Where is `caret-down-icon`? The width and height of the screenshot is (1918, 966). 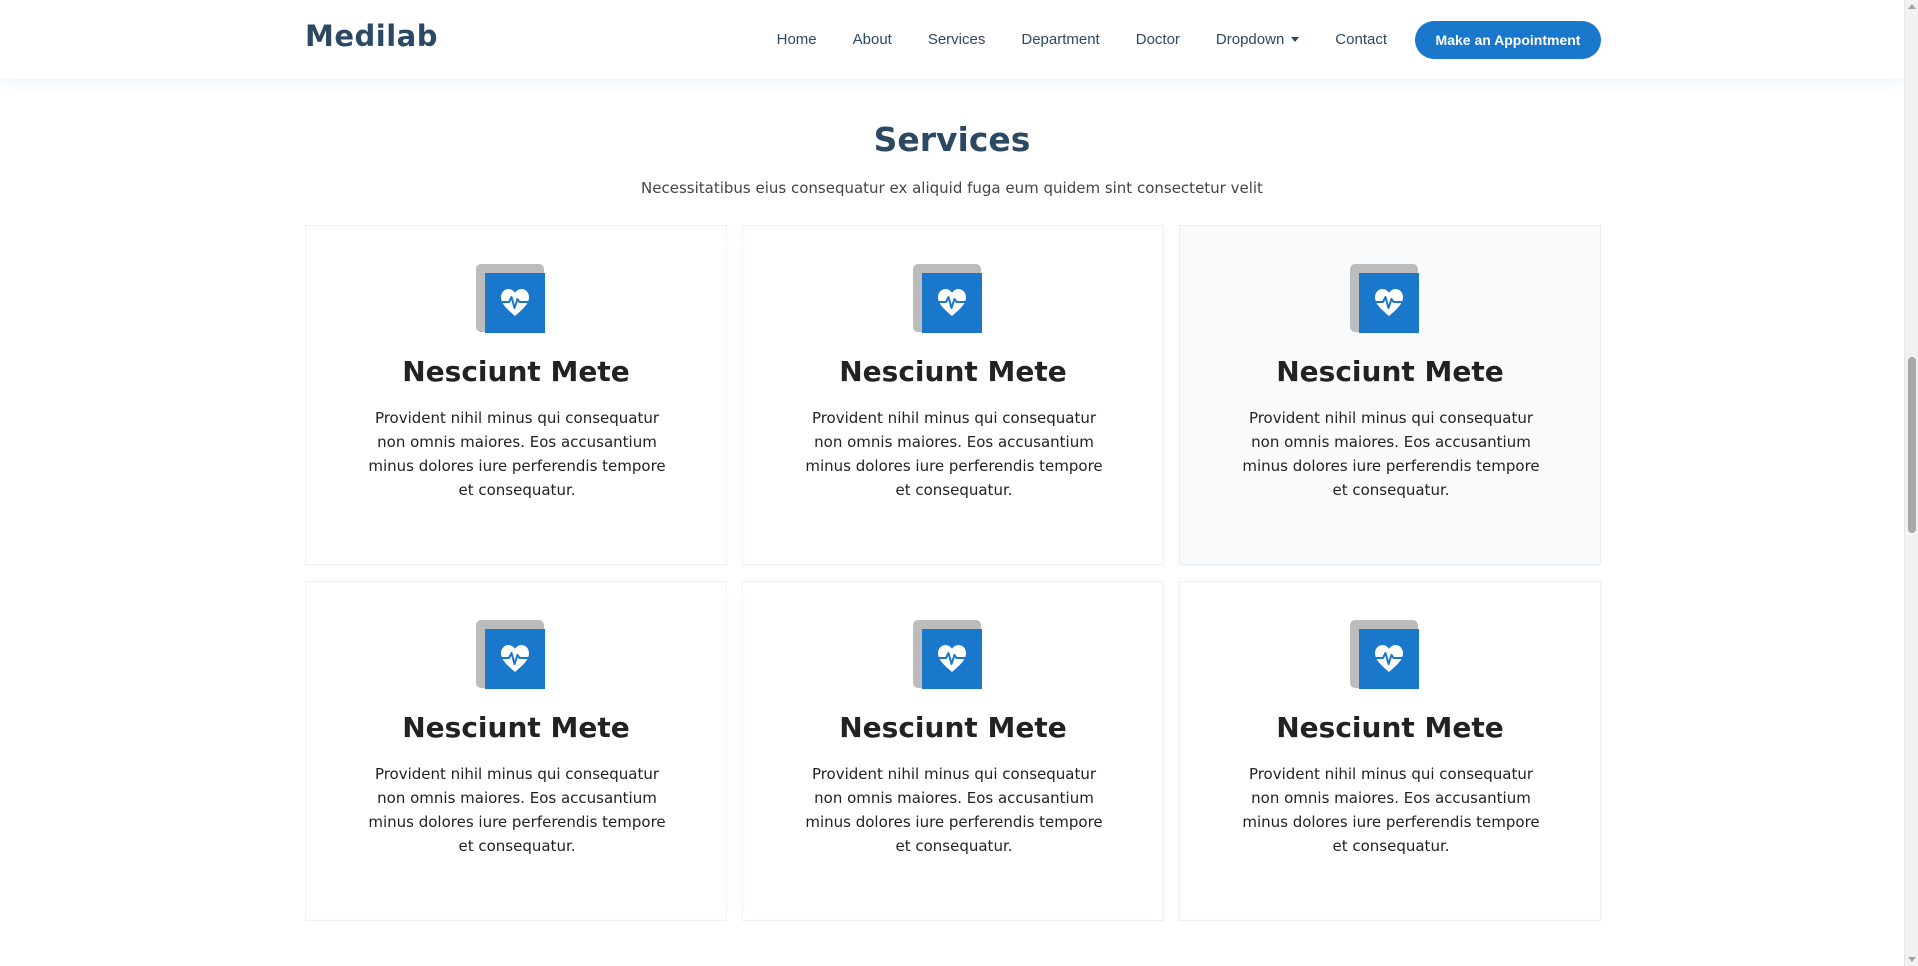 caret-down-icon is located at coordinates (1295, 39).